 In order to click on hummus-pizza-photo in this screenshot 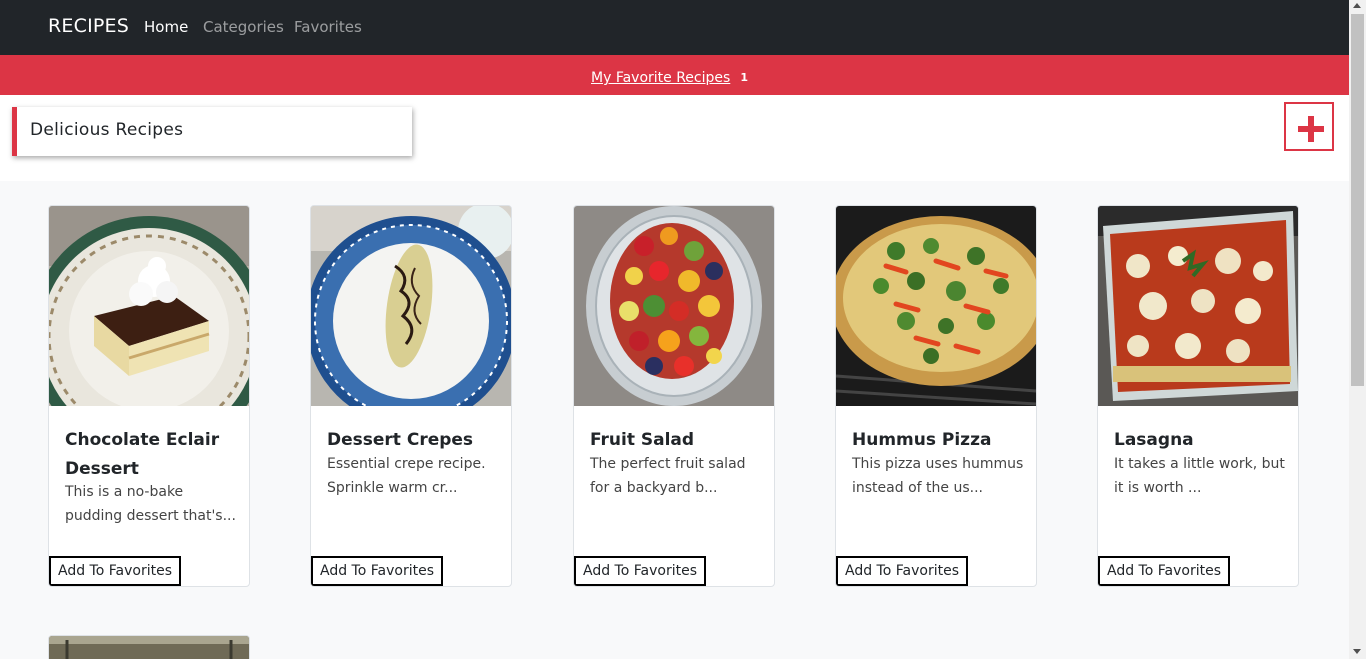, I will do `click(936, 306)`.